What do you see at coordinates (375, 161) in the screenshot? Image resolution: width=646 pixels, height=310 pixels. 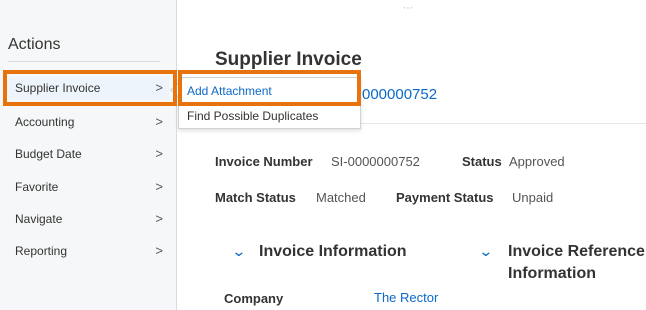 I see `invoice-number-value: SI-0000000752` at bounding box center [375, 161].